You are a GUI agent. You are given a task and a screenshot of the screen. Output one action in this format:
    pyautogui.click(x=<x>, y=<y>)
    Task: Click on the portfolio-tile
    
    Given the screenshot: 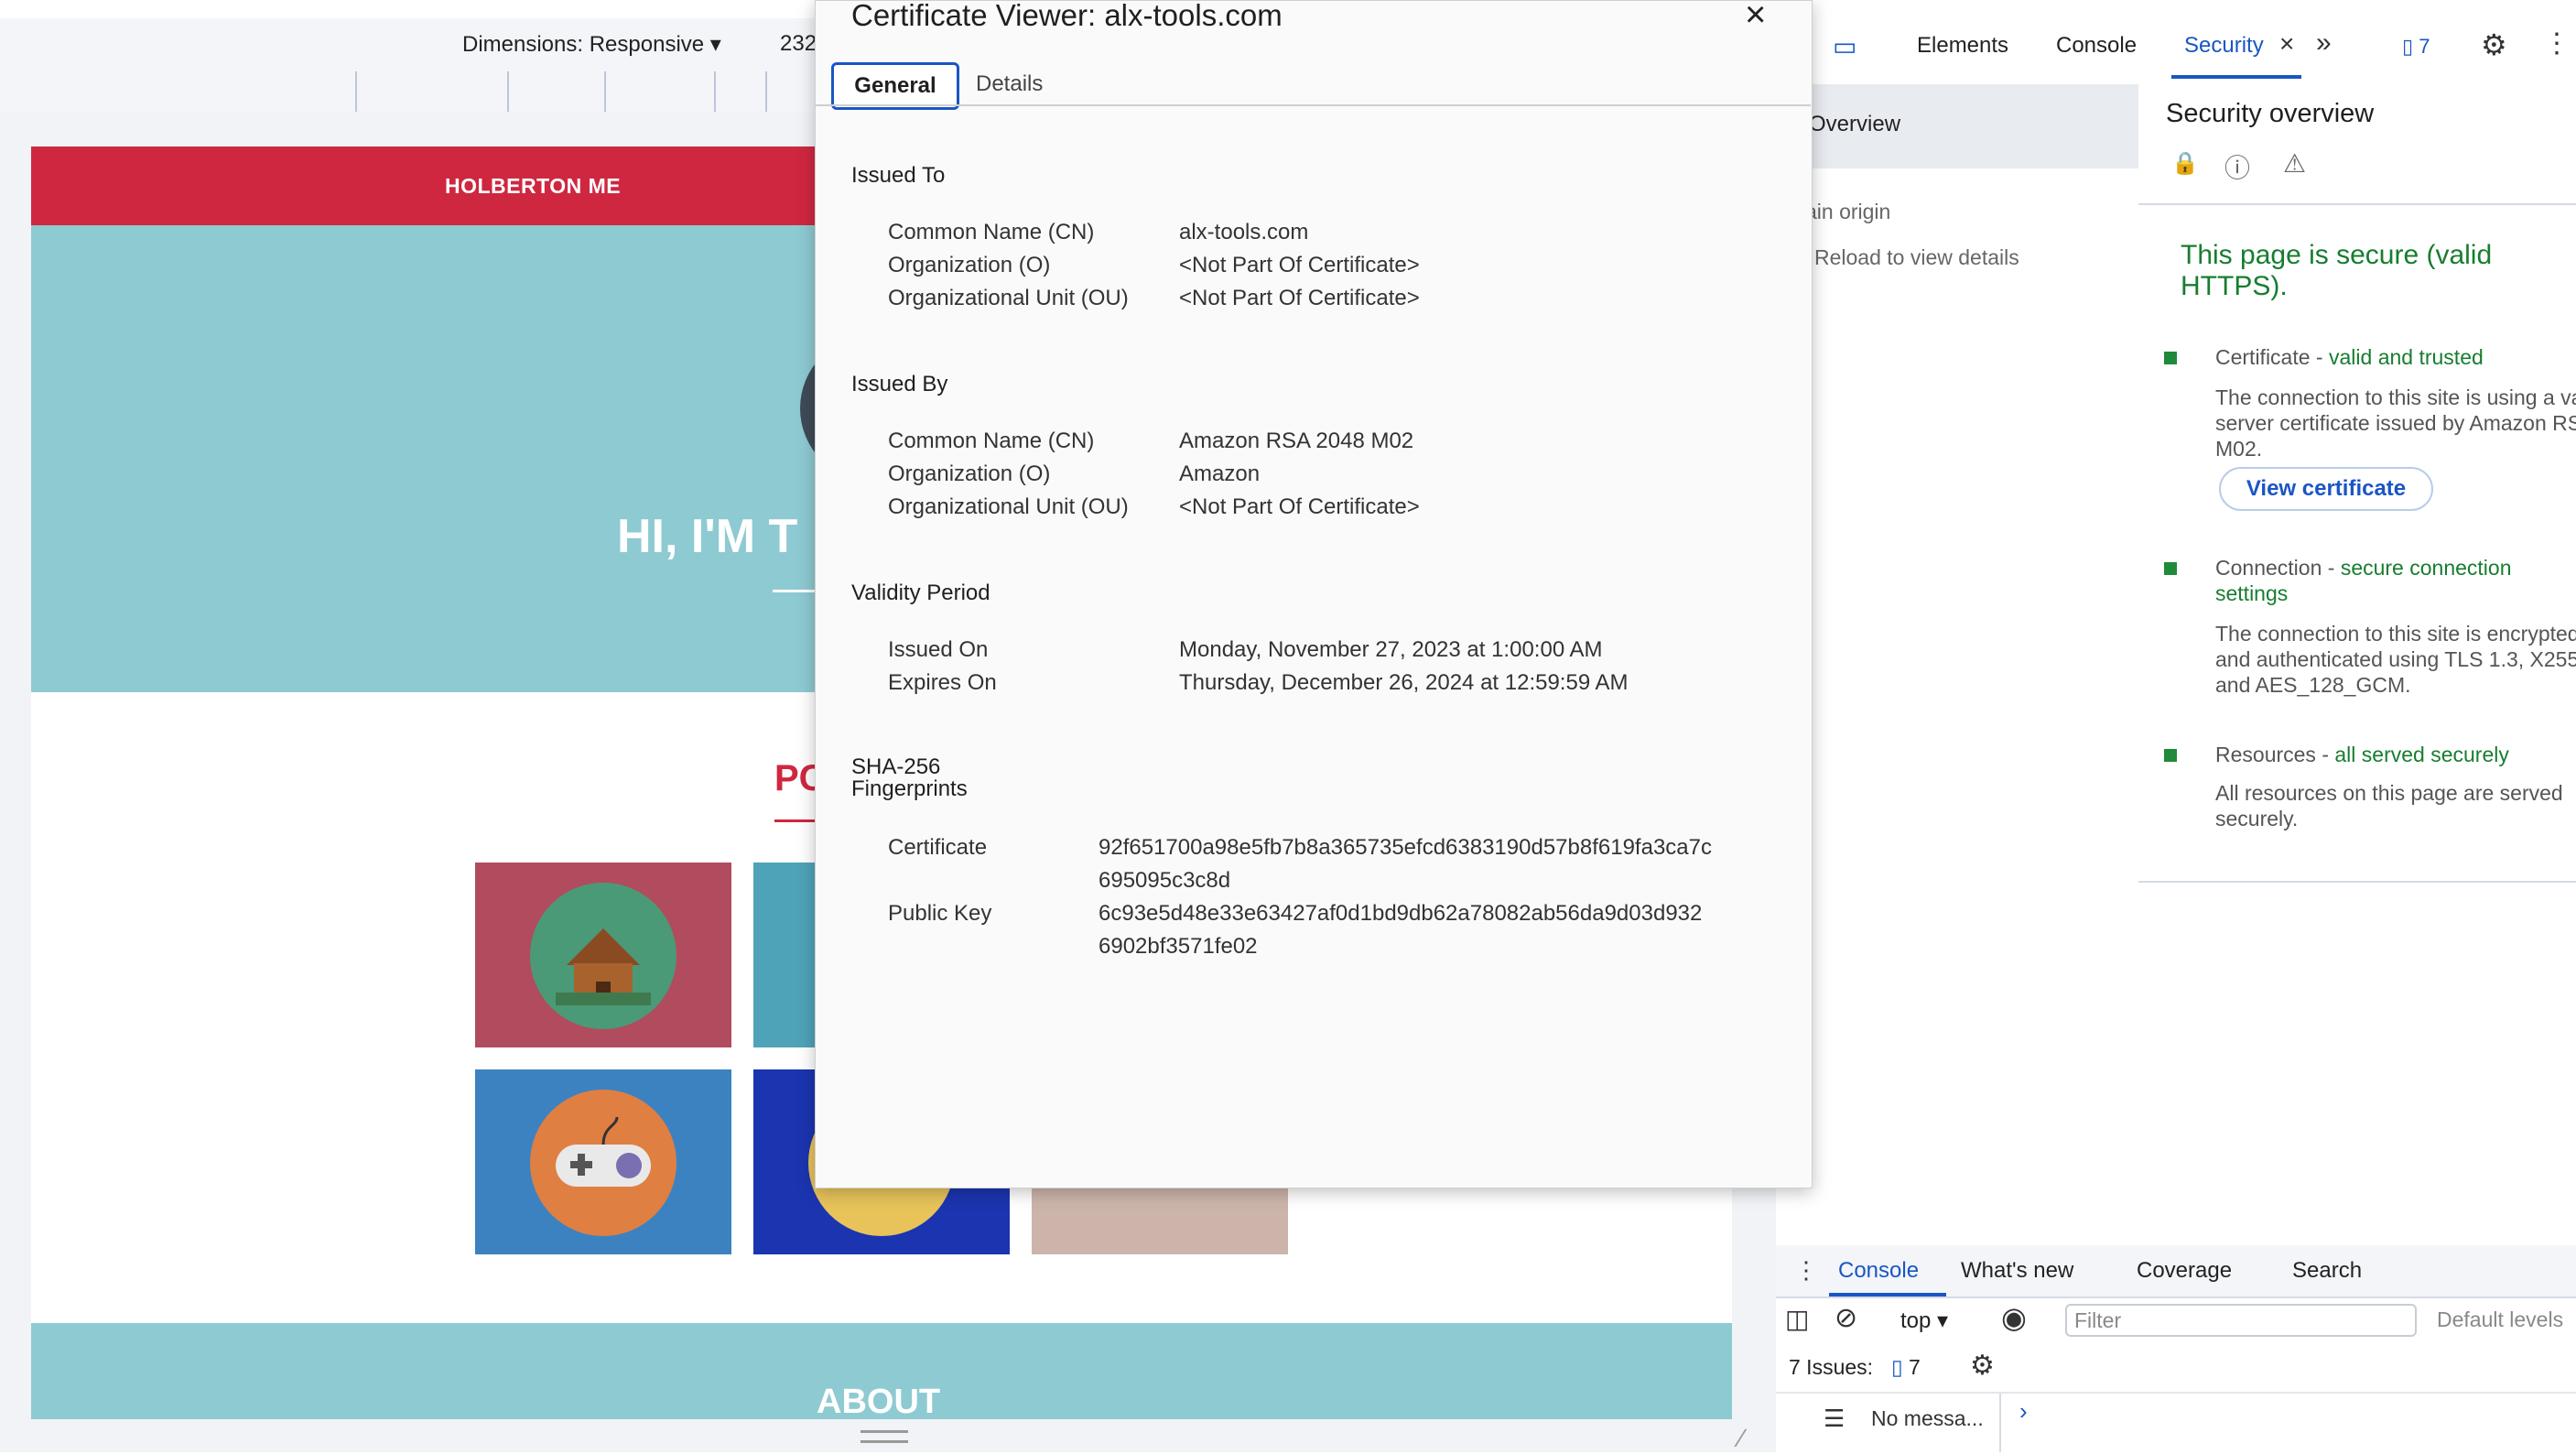 What is the action you would take?
    pyautogui.click(x=785, y=955)
    